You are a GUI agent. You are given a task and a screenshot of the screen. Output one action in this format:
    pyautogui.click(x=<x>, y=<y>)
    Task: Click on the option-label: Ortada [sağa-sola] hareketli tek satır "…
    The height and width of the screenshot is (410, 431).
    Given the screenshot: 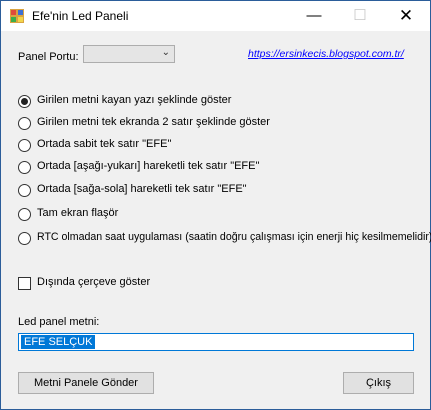 What is the action you would take?
    pyautogui.click(x=142, y=189)
    